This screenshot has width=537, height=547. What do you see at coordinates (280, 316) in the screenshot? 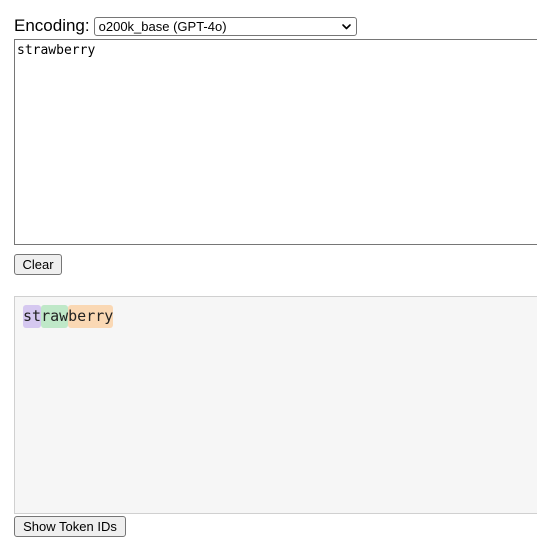
I see `token-list: st raw berry` at bounding box center [280, 316].